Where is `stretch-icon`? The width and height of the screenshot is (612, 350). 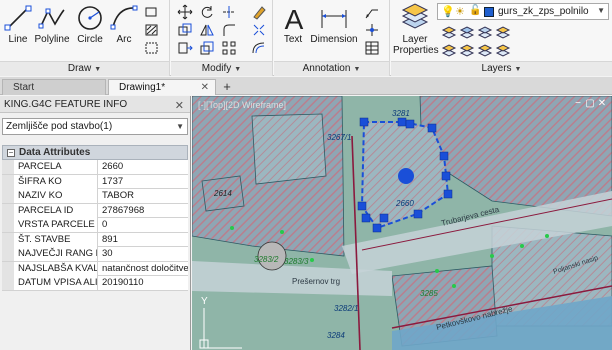
stretch-icon is located at coordinates (185, 48).